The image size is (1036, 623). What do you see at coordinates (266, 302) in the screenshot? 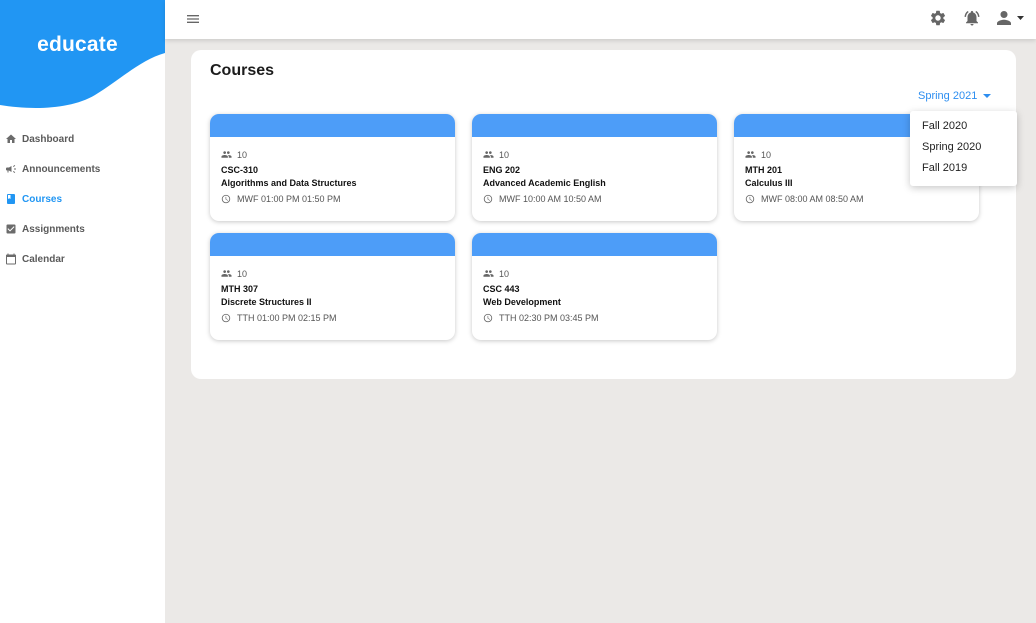
I see `course-name: Discrete Structures II` at bounding box center [266, 302].